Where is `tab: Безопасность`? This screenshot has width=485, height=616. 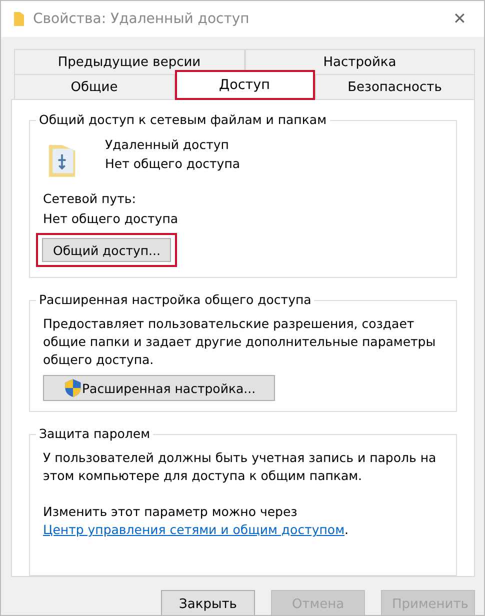 tab: Безопасность is located at coordinates (394, 86).